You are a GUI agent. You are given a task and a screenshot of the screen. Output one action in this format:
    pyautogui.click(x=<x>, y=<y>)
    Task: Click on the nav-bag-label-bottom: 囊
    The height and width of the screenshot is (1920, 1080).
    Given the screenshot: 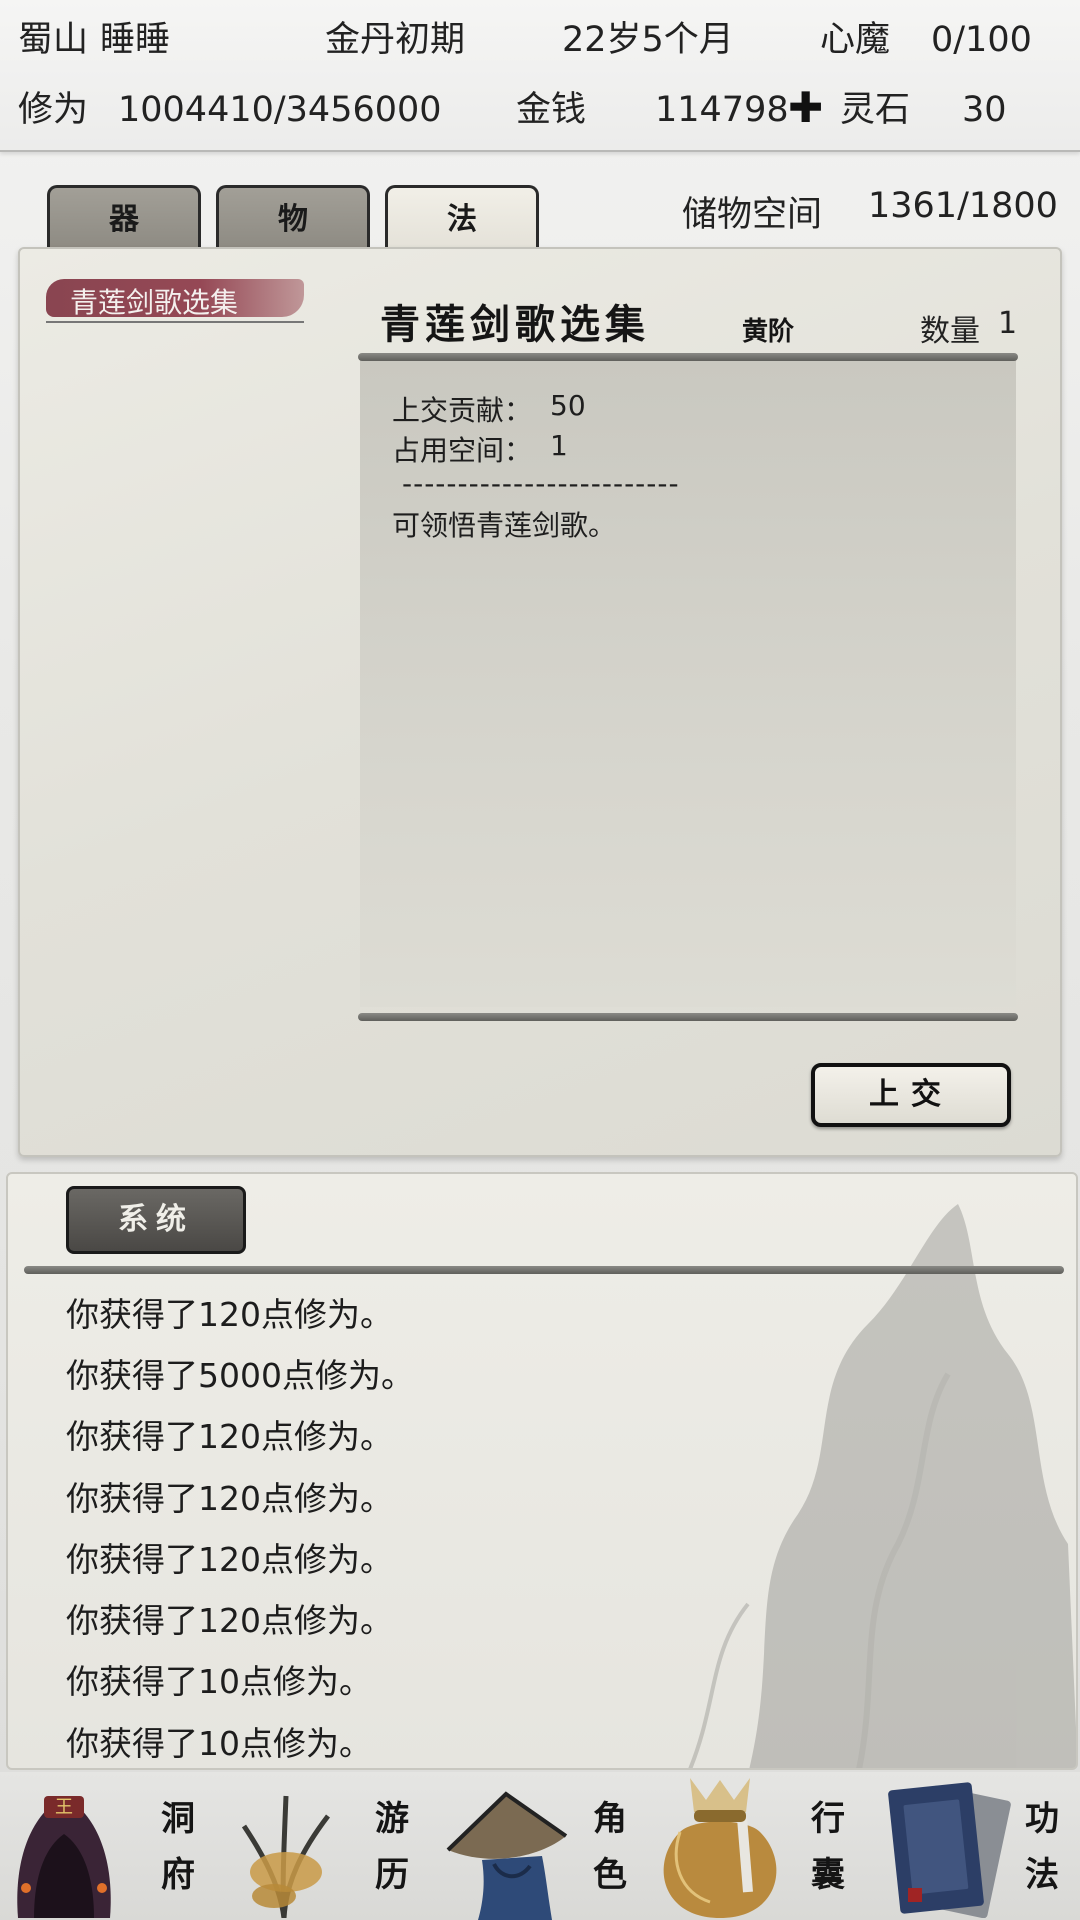 What is the action you would take?
    pyautogui.click(x=828, y=1875)
    